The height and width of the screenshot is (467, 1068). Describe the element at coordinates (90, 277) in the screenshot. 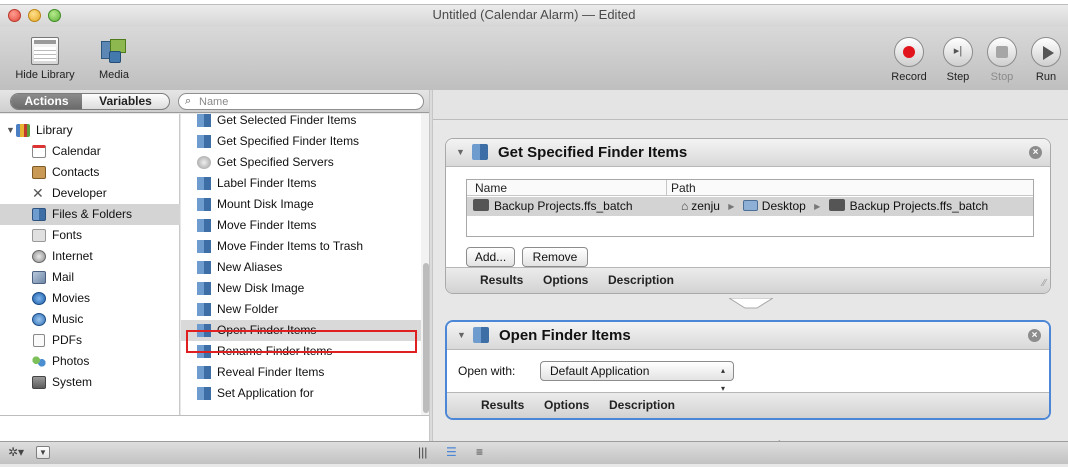

I see `category-mail: Mail` at that location.